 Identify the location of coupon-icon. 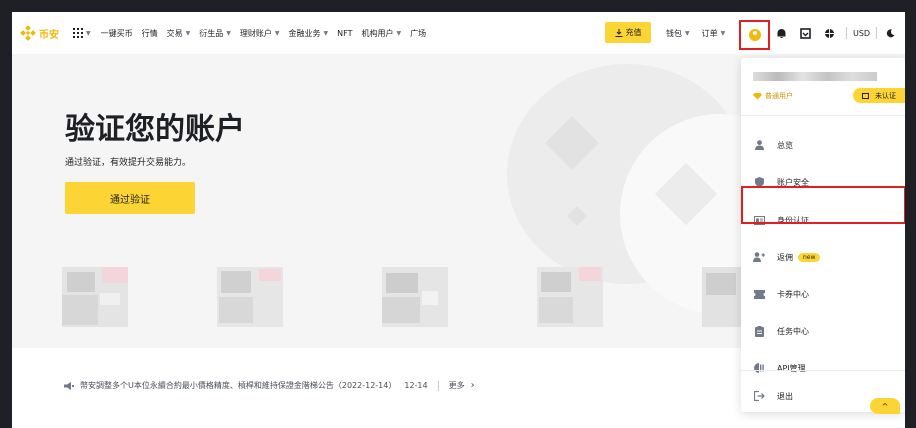
(759, 294).